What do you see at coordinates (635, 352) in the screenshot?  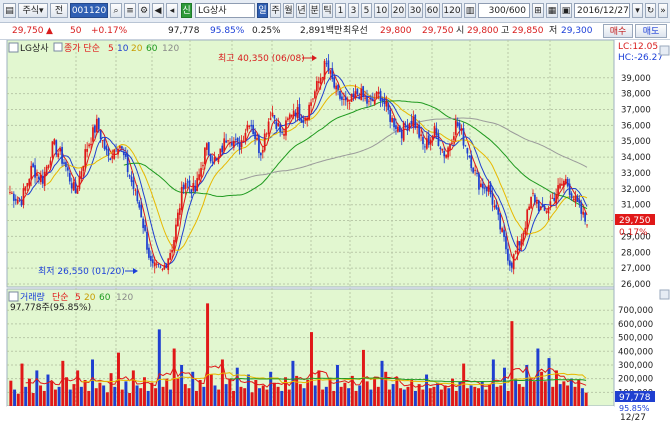 I see `volume-tick-label: 400,000` at bounding box center [635, 352].